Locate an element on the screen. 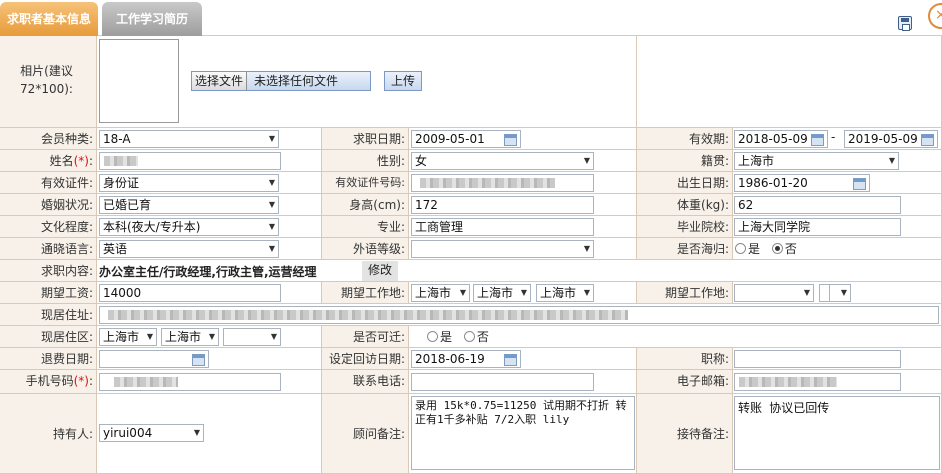  foreign-level-cell is located at coordinates (523, 249).